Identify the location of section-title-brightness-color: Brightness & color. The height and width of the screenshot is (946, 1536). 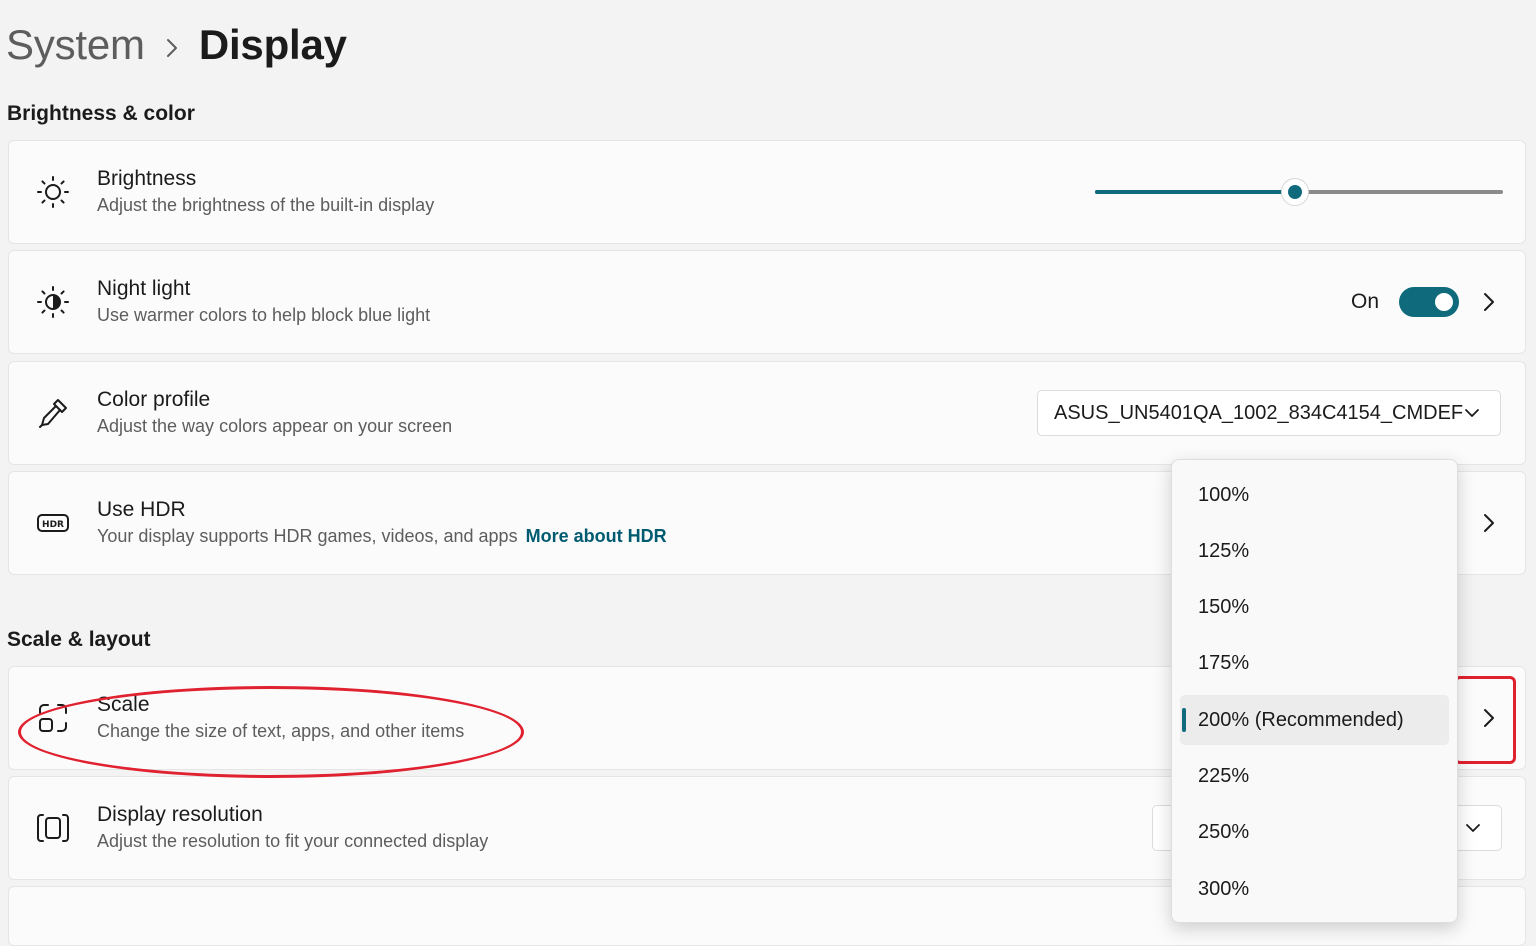
(101, 113).